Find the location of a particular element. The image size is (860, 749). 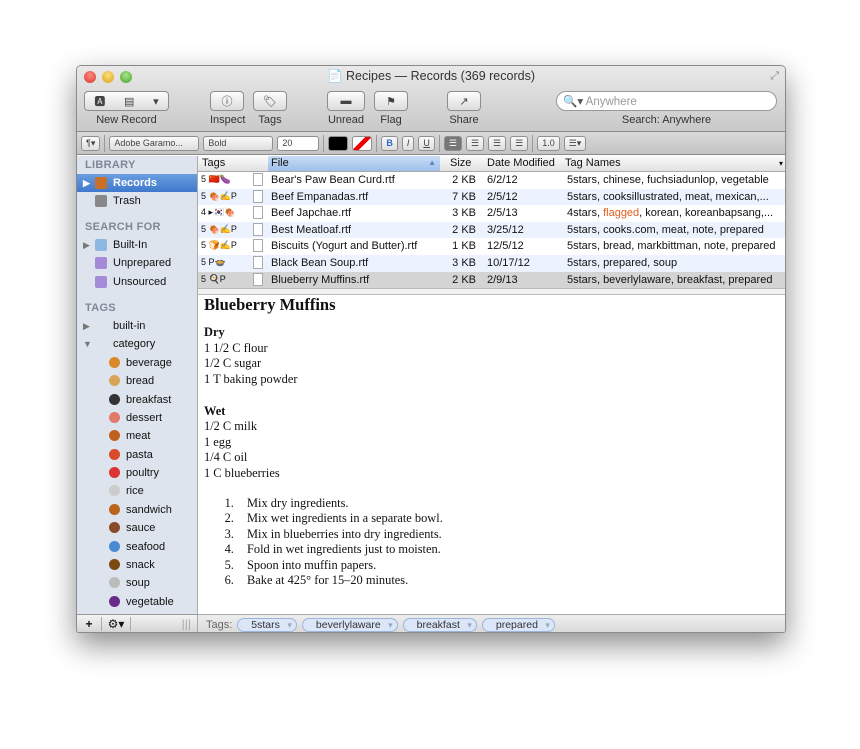

sidebar-tag-vegetable: vegetable is located at coordinates (137, 602).